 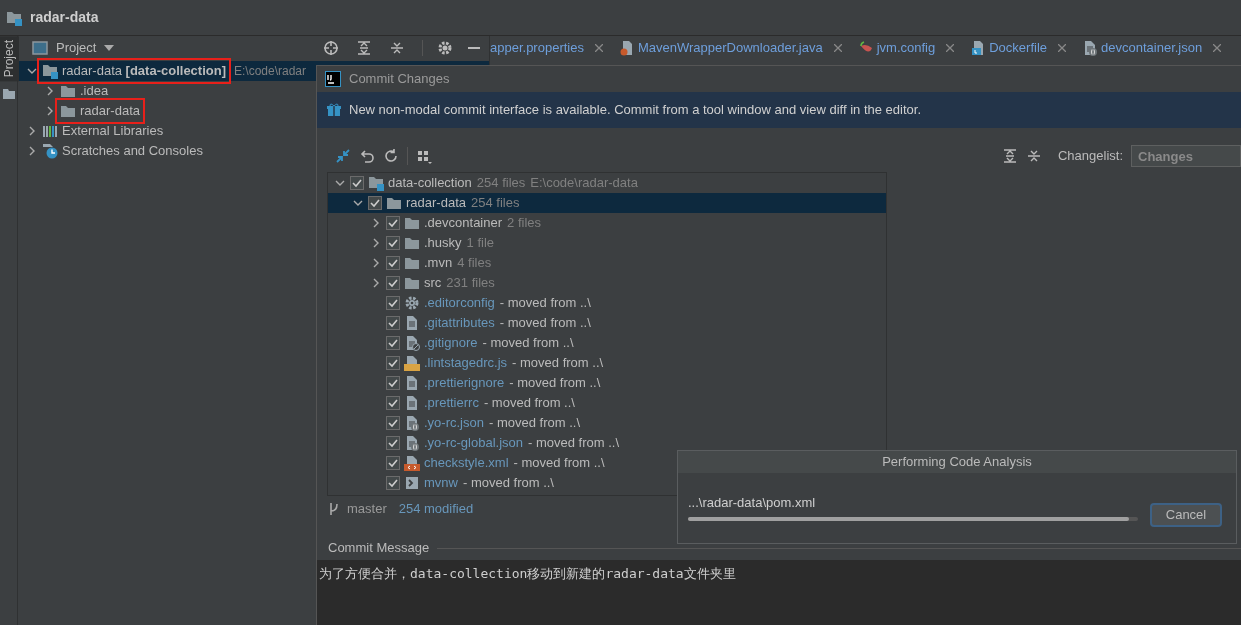 I want to click on undo-icon, so click(x=367, y=156).